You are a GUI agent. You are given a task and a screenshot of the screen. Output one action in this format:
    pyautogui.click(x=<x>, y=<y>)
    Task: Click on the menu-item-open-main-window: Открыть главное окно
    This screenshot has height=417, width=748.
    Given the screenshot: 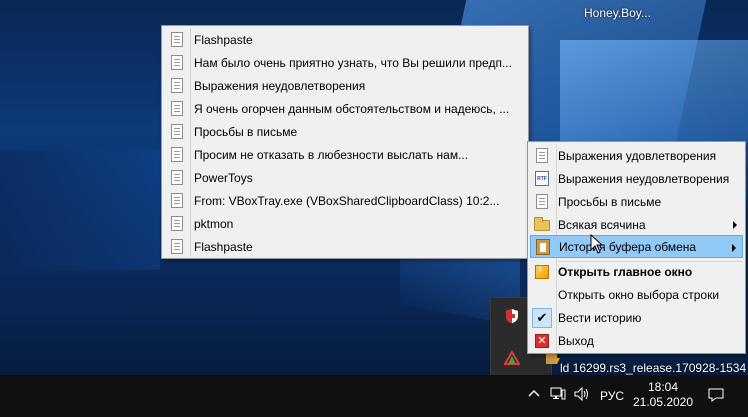 What is the action you would take?
    pyautogui.click(x=636, y=271)
    